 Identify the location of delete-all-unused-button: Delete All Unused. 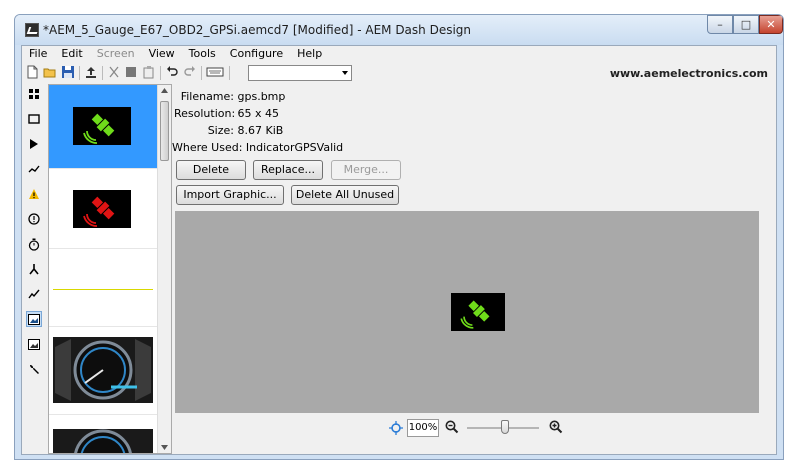
(345, 195).